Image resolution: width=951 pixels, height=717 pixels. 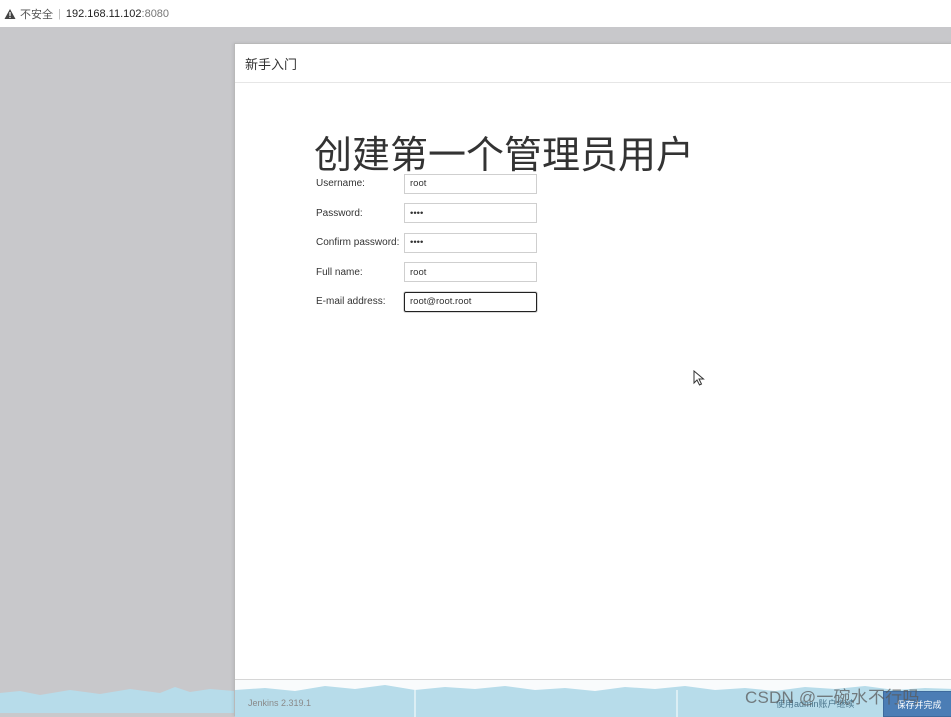 I want to click on password-label: Password:, so click(x=339, y=213).